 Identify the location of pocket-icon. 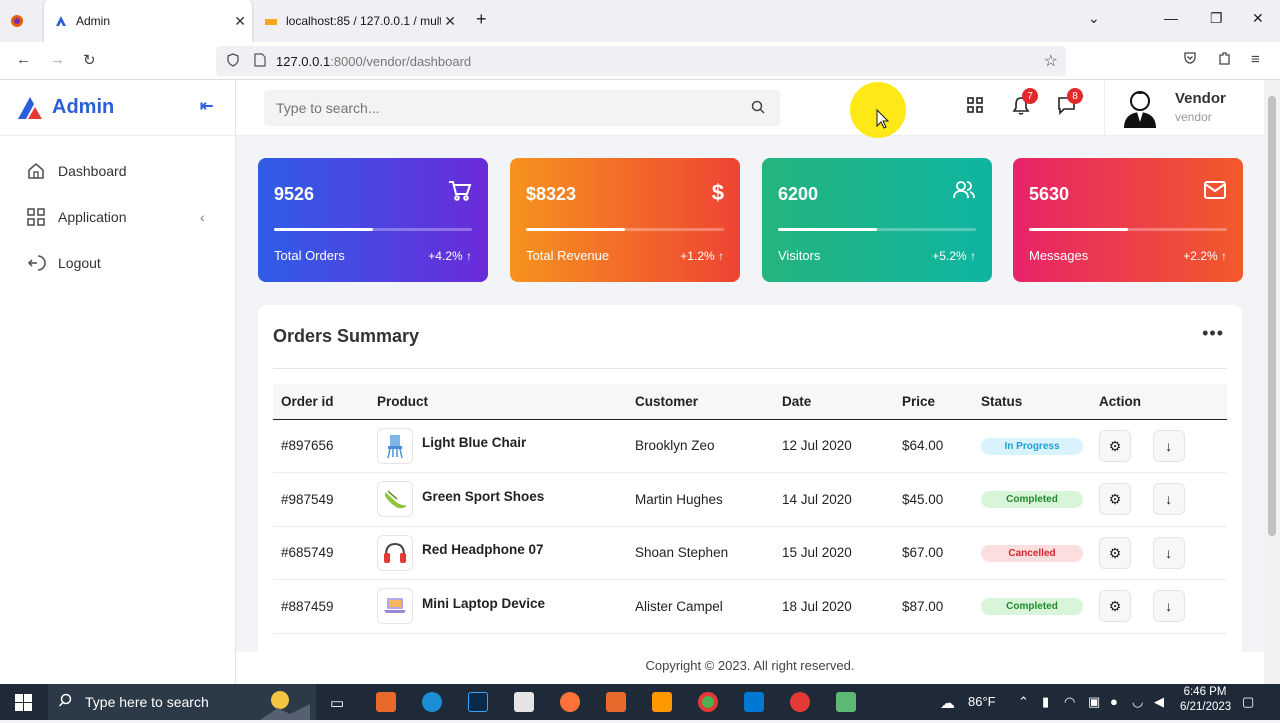
(1190, 59).